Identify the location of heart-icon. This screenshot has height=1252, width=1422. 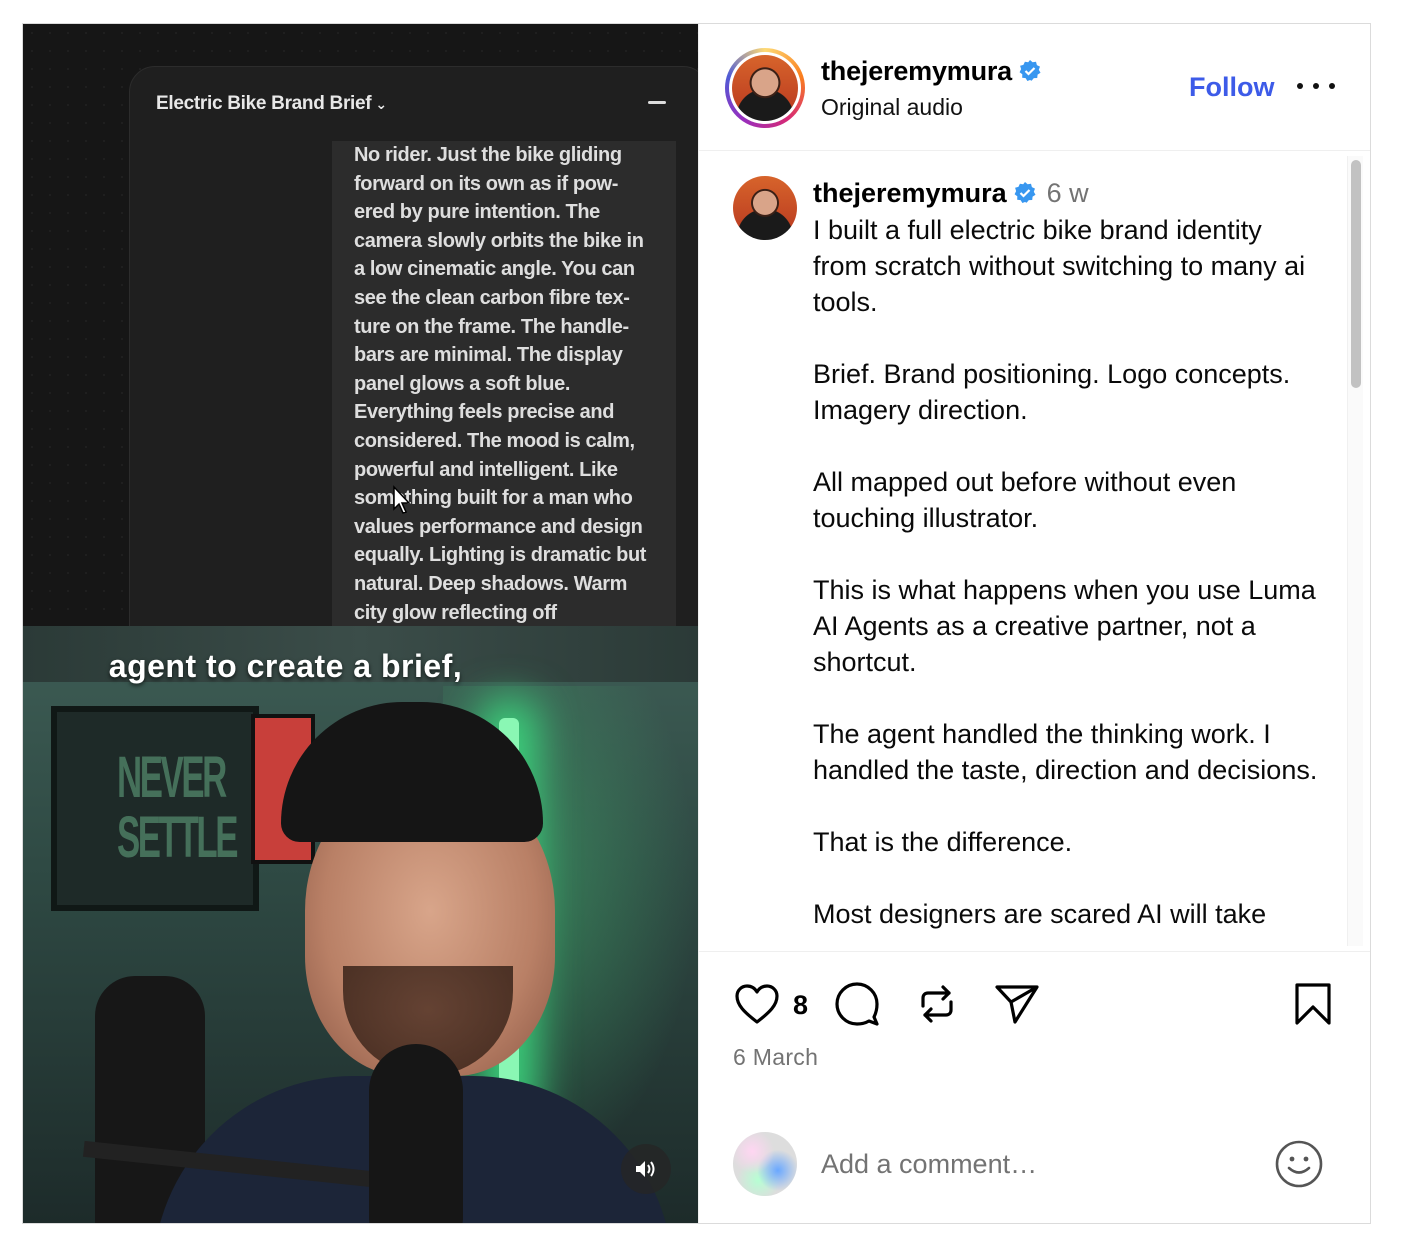
(757, 1004).